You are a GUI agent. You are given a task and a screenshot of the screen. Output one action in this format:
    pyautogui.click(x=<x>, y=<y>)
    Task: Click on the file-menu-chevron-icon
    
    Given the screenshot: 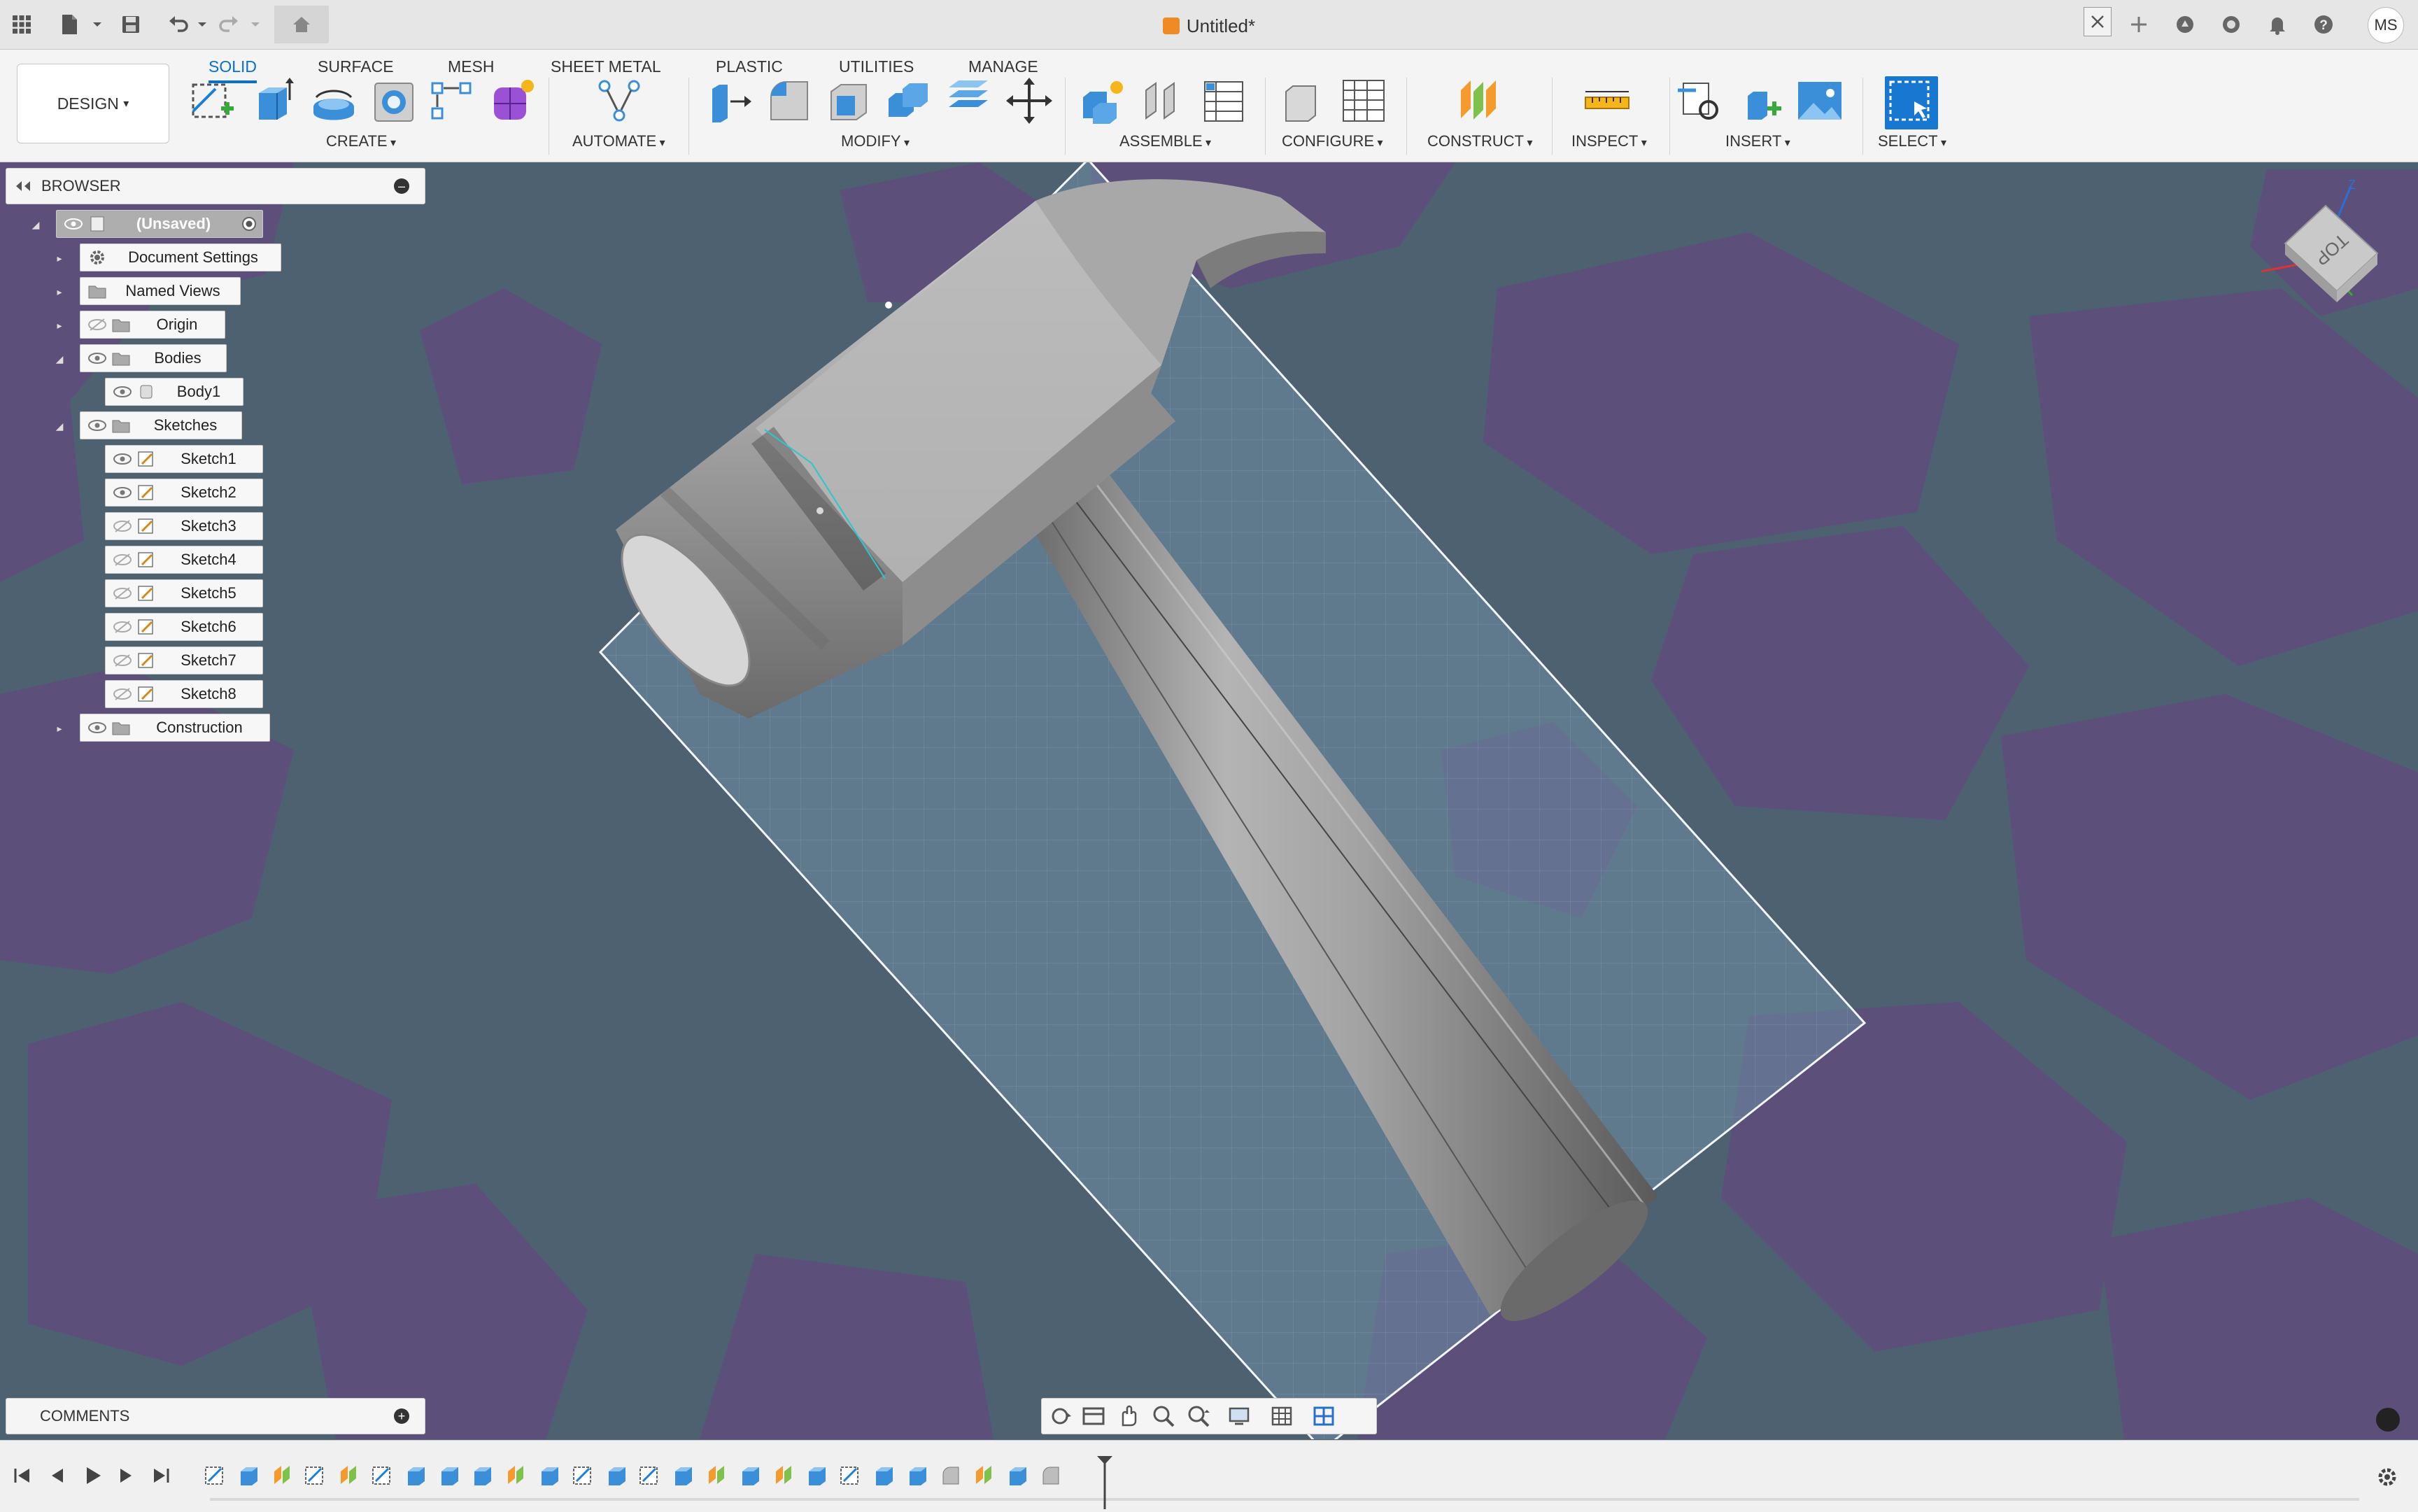 What is the action you would take?
    pyautogui.click(x=97, y=24)
    